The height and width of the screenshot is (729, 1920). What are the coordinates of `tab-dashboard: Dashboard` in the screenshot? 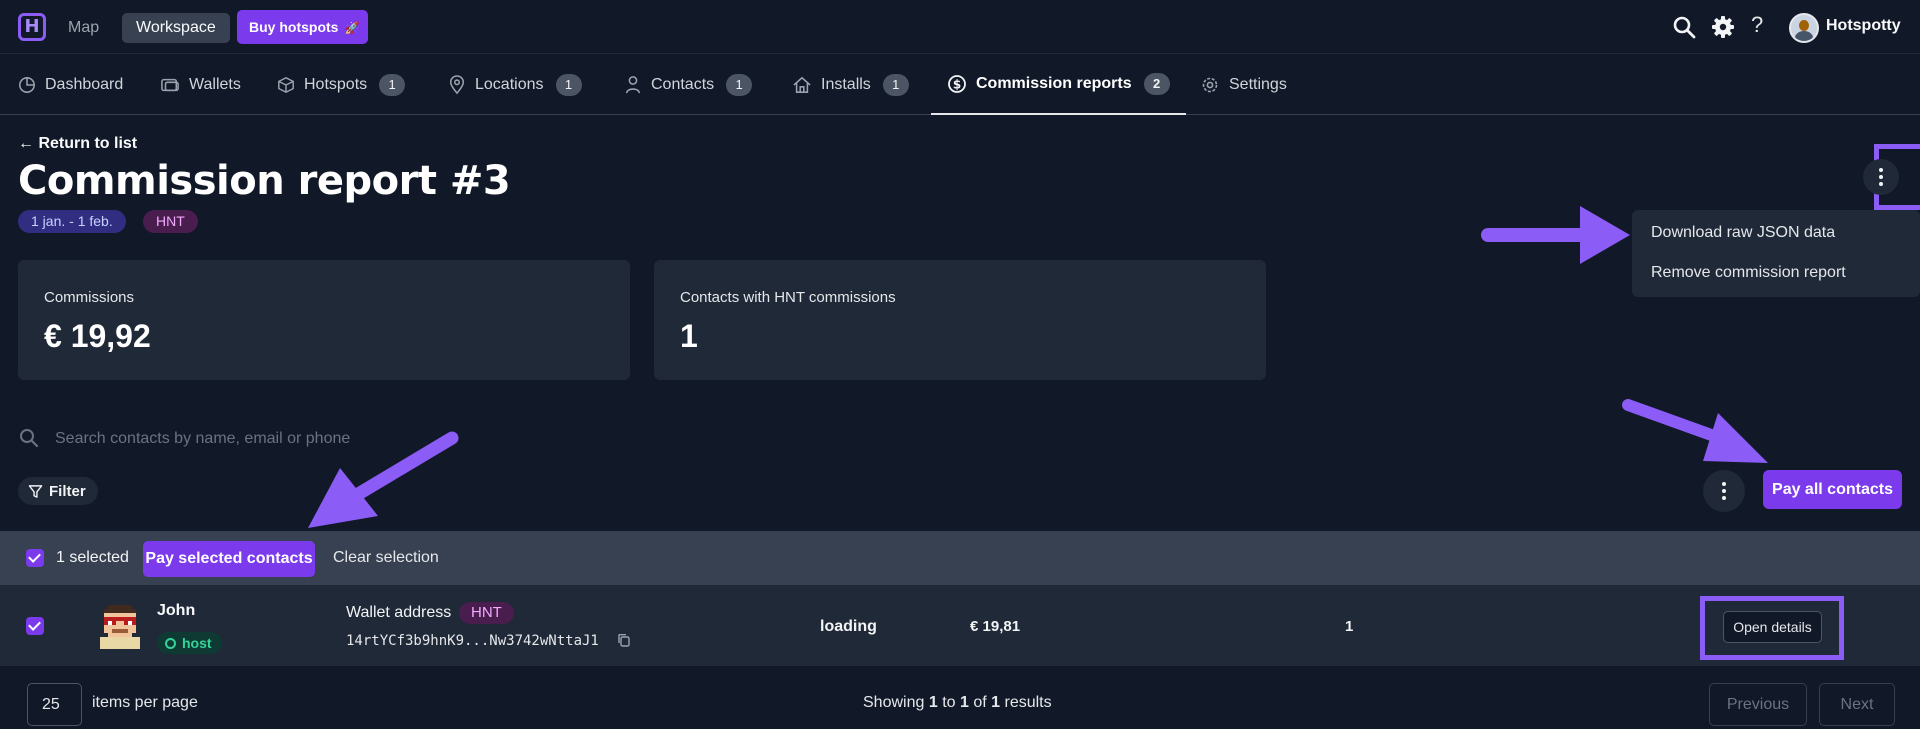 It's located at (70, 85).